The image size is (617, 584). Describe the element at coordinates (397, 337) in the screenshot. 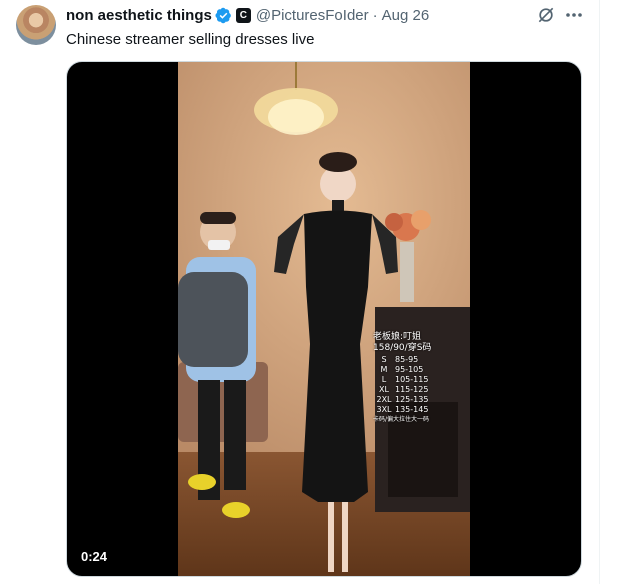

I see `overlay-header-line1: 老板娘:叮姐` at that location.